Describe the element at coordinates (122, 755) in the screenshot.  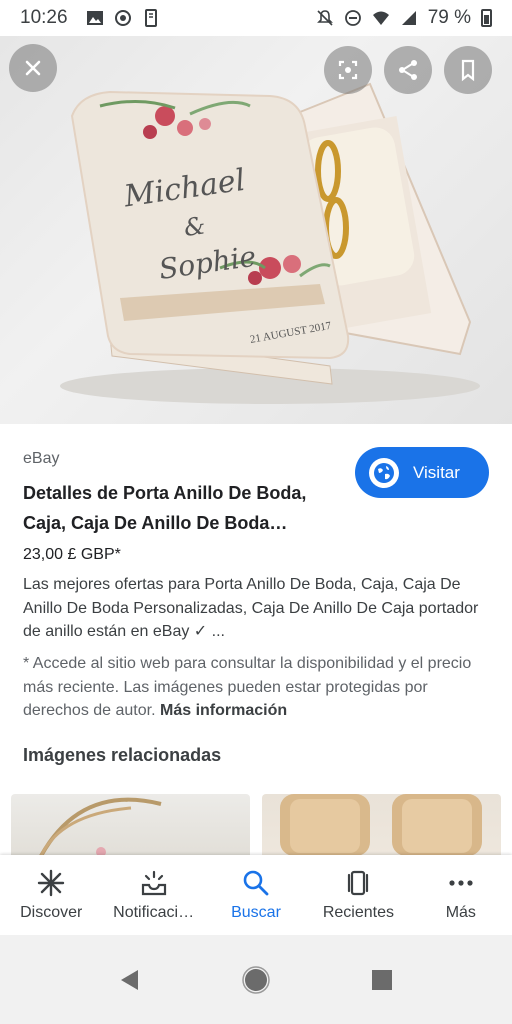
I see `related-images-heading: Imágenes relacionadas` at that location.